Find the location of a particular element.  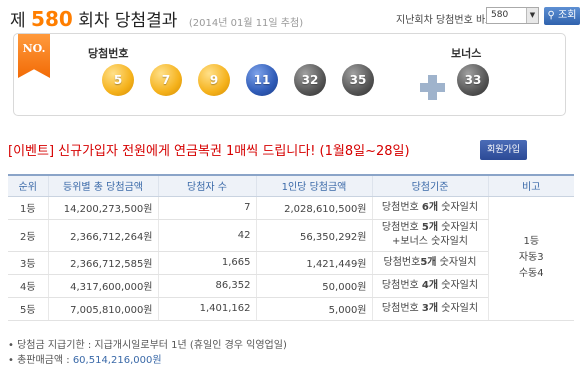

page-title: 제 580 회차 당첨결과 (2014년 01월 11일 추첨) is located at coordinates (156, 18).